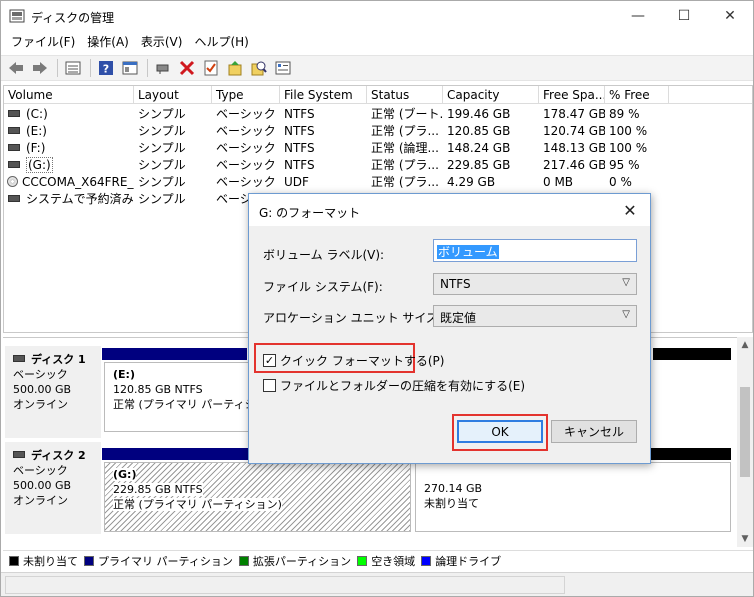 The height and width of the screenshot is (597, 754). I want to click on drive-icon, so click(14, 130).